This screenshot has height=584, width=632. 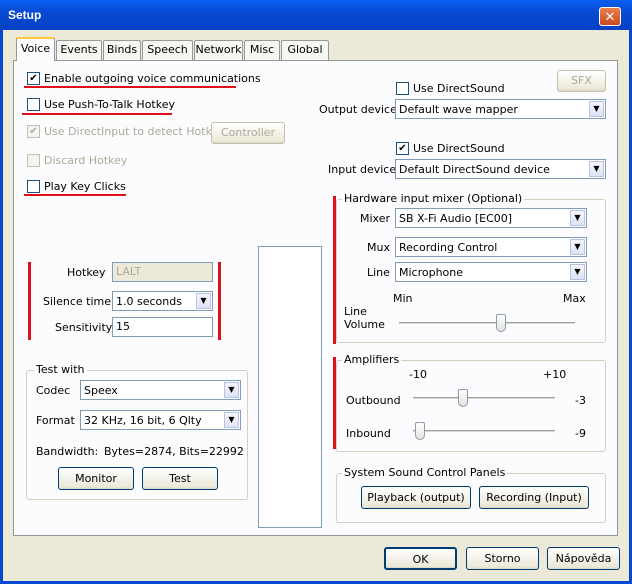 What do you see at coordinates (368, 433) in the screenshot?
I see `inbound-label: Inbound` at bounding box center [368, 433].